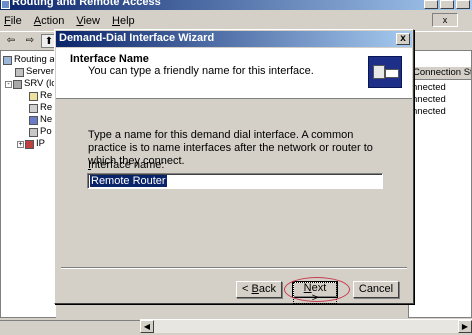  What do you see at coordinates (128, 181) in the screenshot?
I see `interface-name-value: Remote Router` at bounding box center [128, 181].